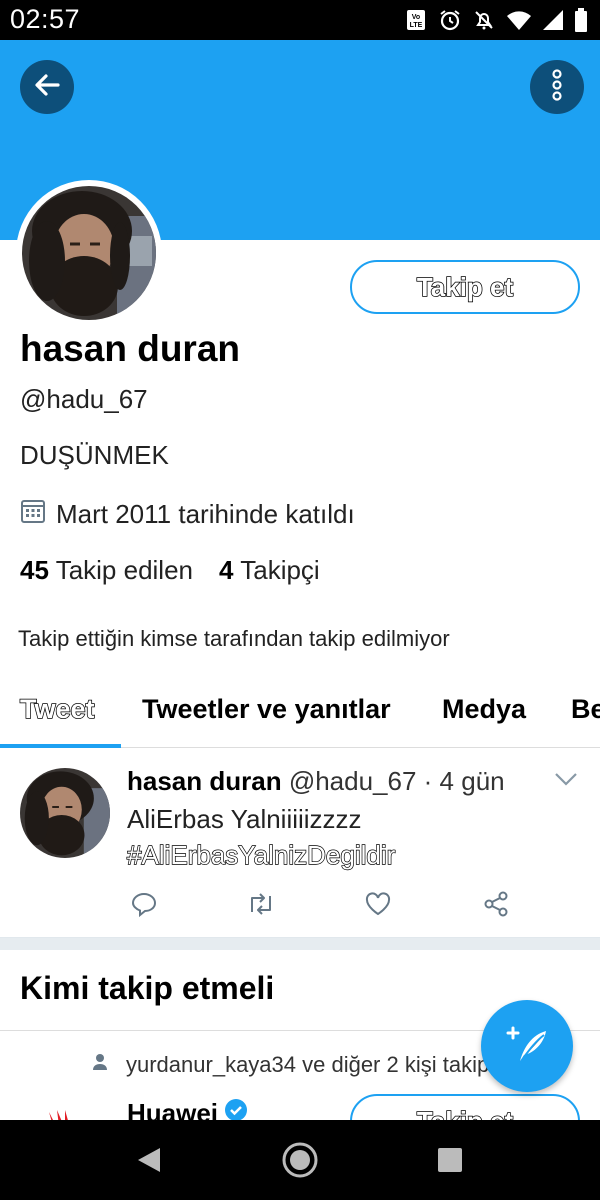  I want to click on reply-icon, so click(144, 906).